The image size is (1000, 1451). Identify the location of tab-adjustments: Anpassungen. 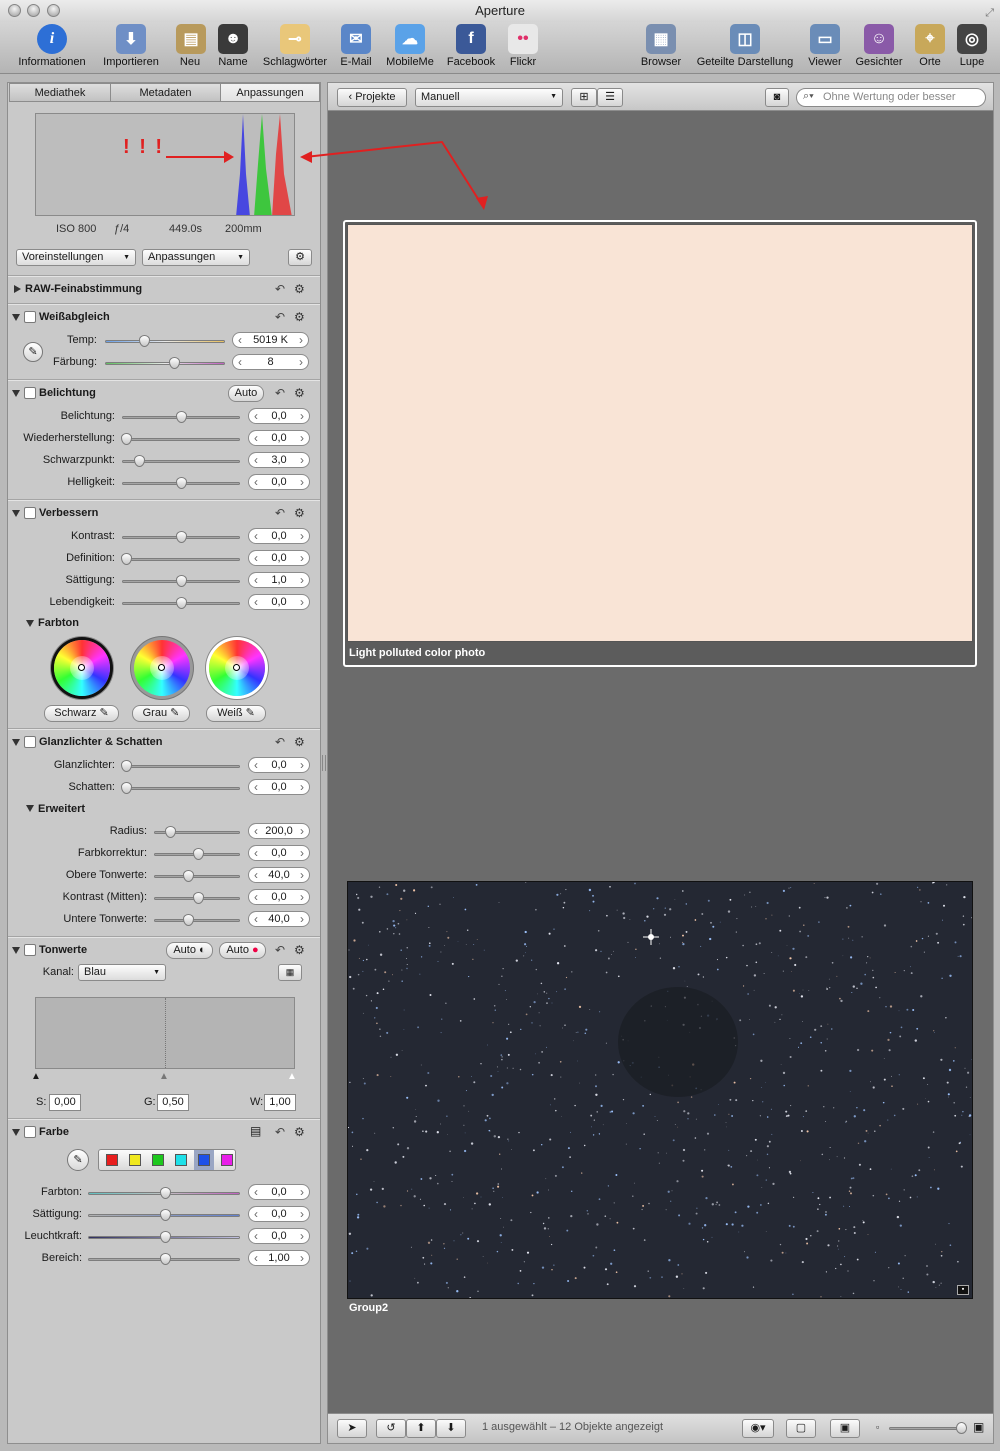
(270, 92).